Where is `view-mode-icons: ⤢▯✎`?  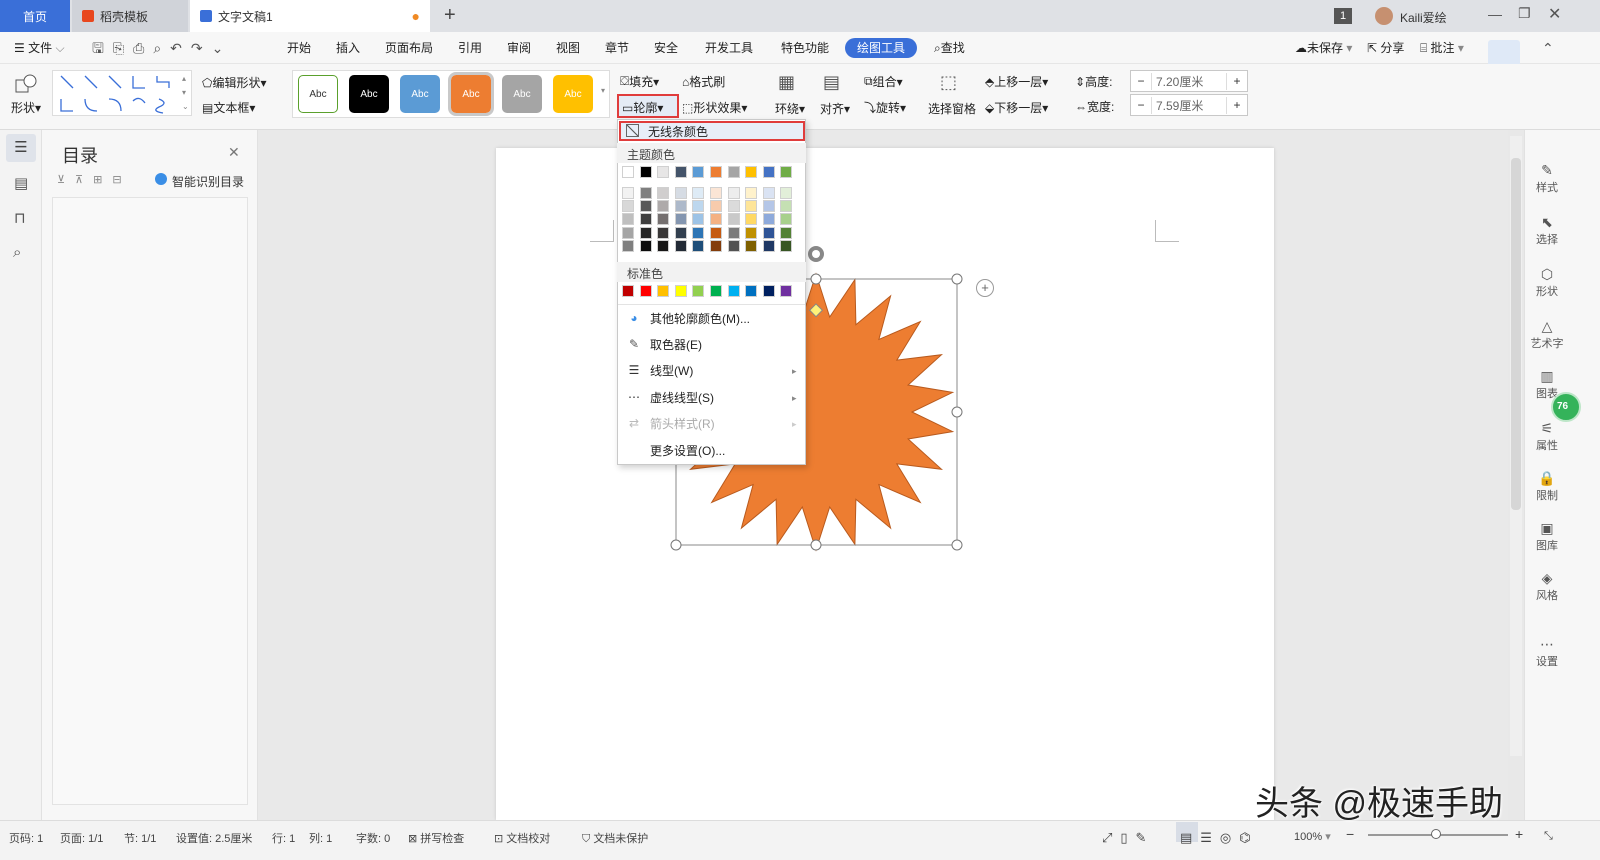 view-mode-icons: ⤢▯✎ is located at coordinates (1128, 838).